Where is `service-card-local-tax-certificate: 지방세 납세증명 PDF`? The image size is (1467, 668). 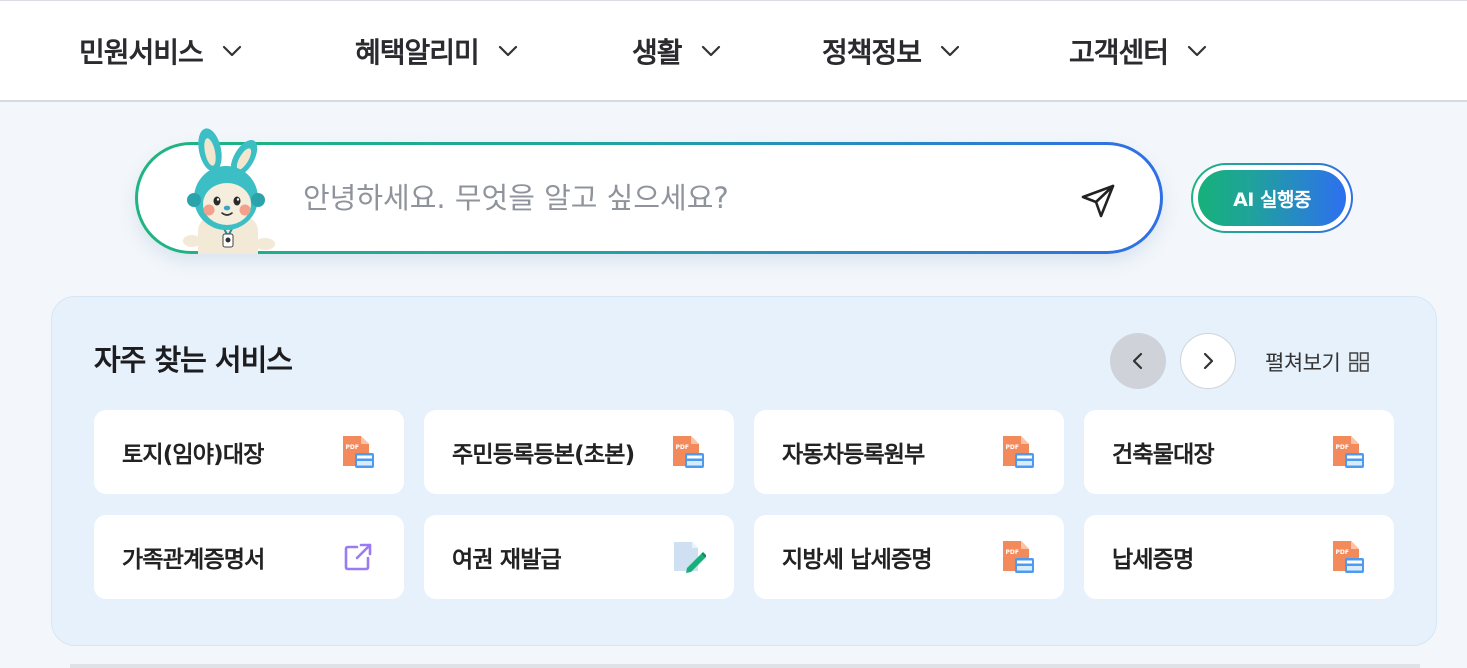 service-card-local-tax-certificate: 지방세 납세증명 PDF is located at coordinates (909, 557).